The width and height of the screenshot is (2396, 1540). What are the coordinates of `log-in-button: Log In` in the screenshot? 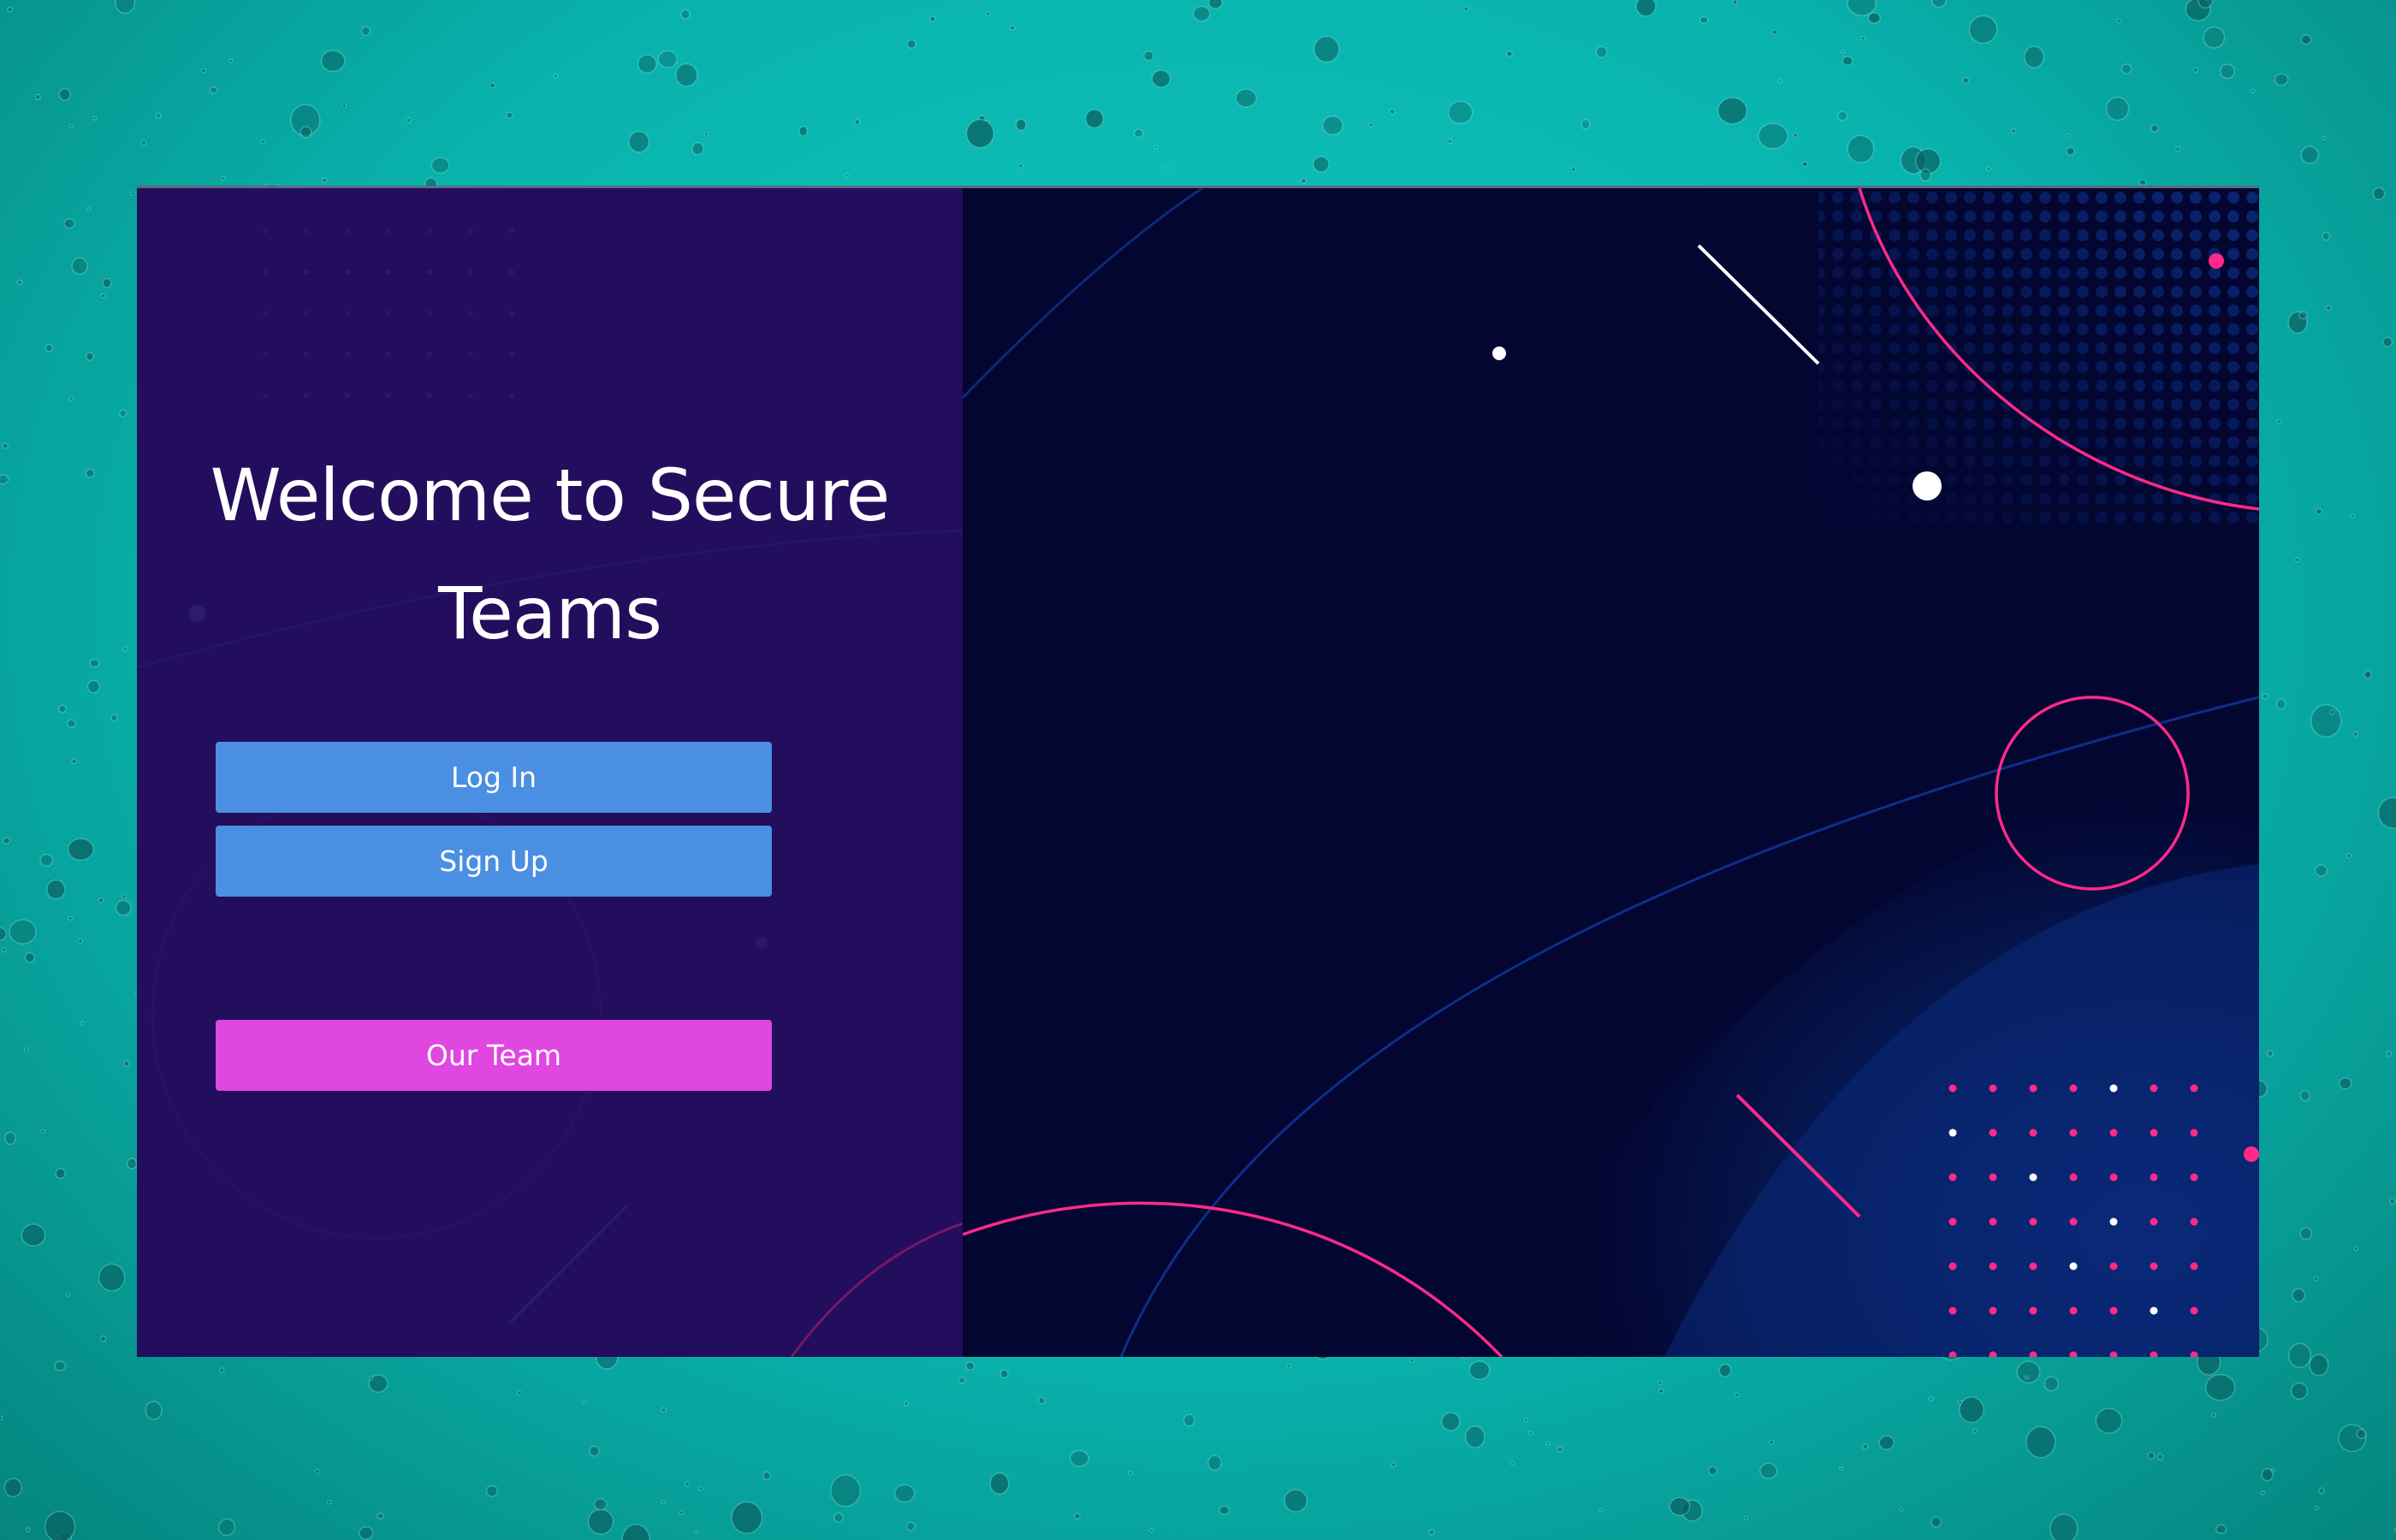 It's located at (494, 777).